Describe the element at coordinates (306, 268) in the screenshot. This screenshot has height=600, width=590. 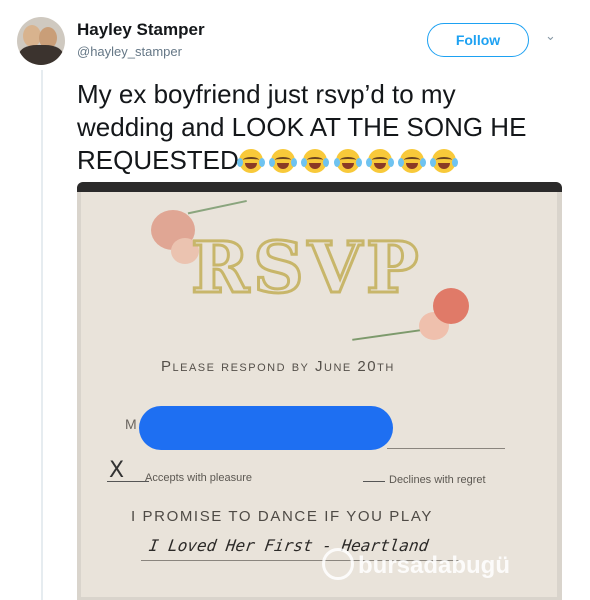
I see `rsvp-heading: RSVP` at that location.